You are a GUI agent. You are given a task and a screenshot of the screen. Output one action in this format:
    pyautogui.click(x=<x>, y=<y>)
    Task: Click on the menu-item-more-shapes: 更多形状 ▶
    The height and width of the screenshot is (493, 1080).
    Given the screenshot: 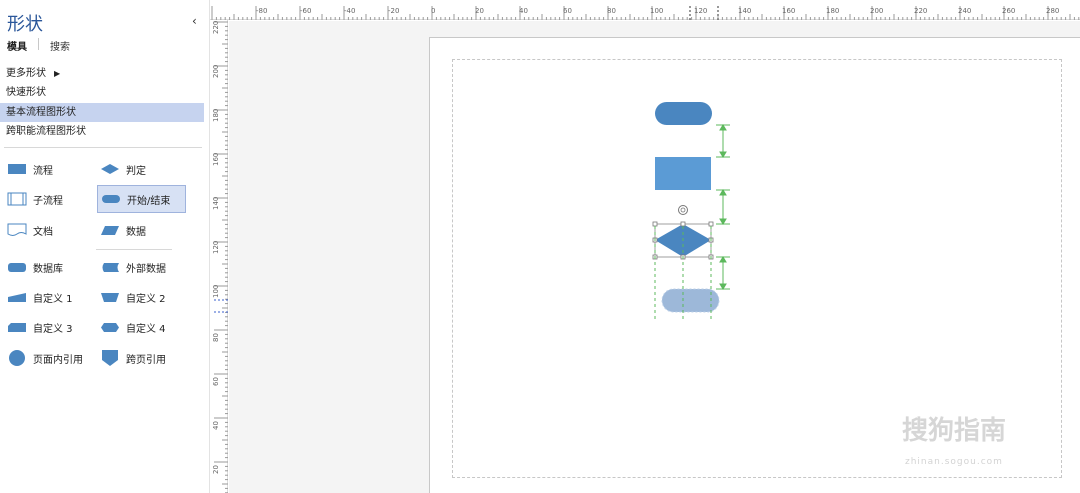 What is the action you would take?
    pyautogui.click(x=102, y=73)
    